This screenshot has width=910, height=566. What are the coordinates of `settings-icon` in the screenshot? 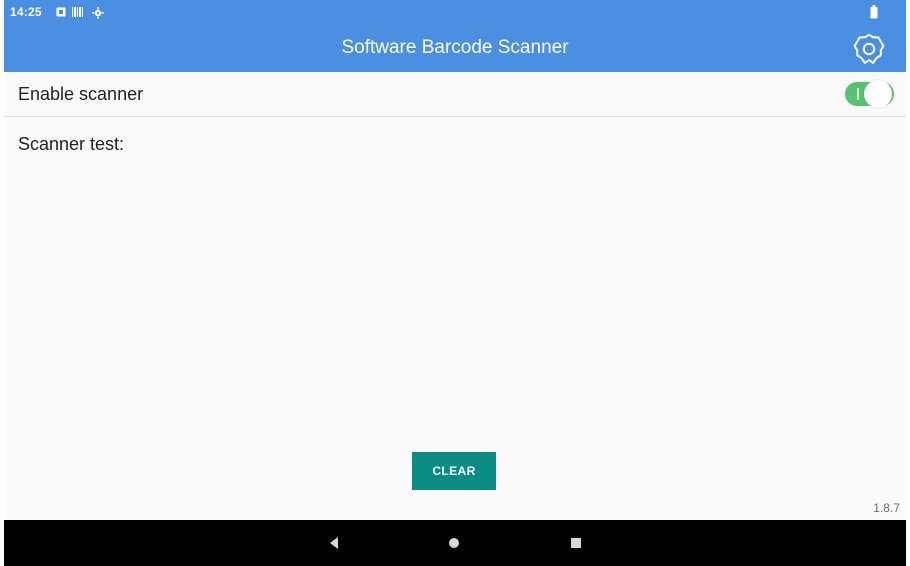 It's located at (869, 48).